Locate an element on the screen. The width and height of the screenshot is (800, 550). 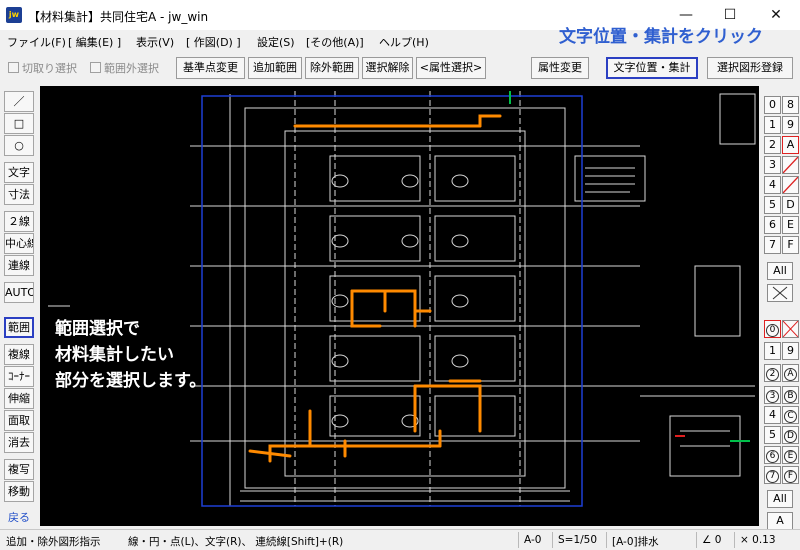
group-btn-0: 0 is located at coordinates (772, 329).